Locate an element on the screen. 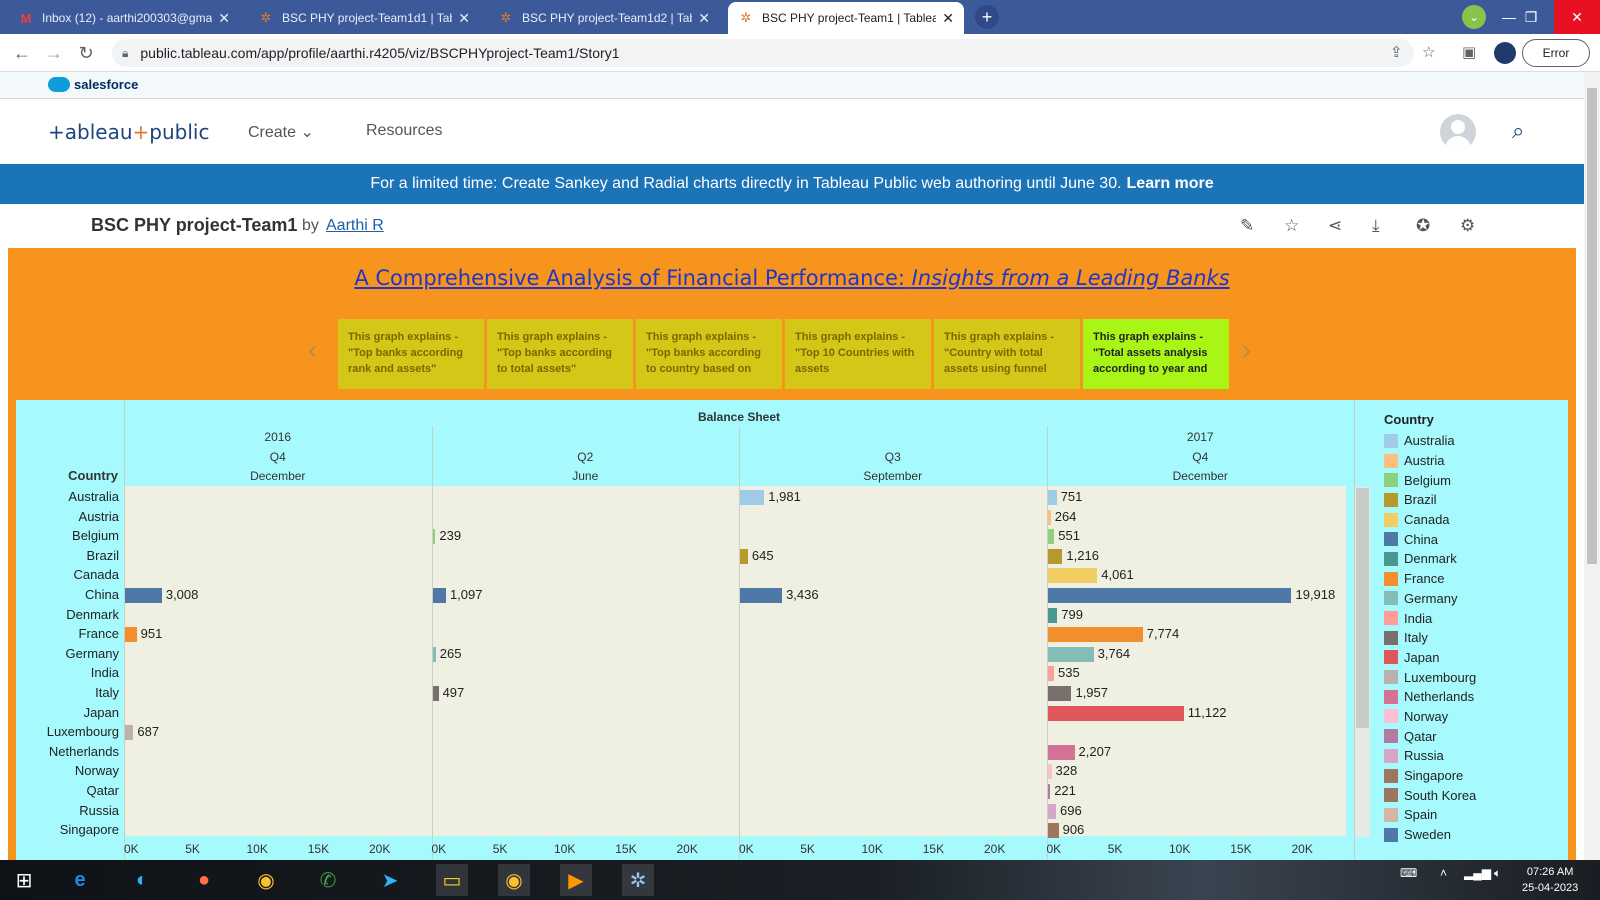 The height and width of the screenshot is (900, 1600). legend-item: Spain is located at coordinates (1469, 815).